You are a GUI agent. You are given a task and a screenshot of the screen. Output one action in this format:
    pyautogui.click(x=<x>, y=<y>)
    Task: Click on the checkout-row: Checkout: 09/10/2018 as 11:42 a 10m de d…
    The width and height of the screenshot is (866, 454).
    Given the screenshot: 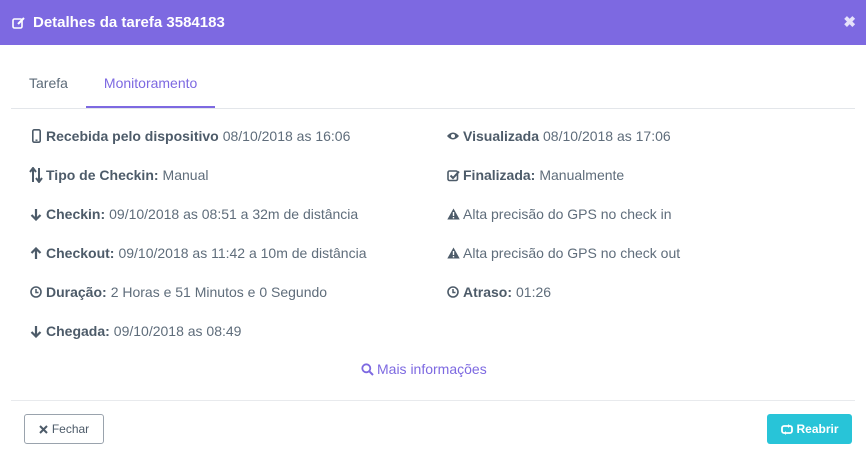 What is the action you would take?
    pyautogui.click(x=198, y=253)
    